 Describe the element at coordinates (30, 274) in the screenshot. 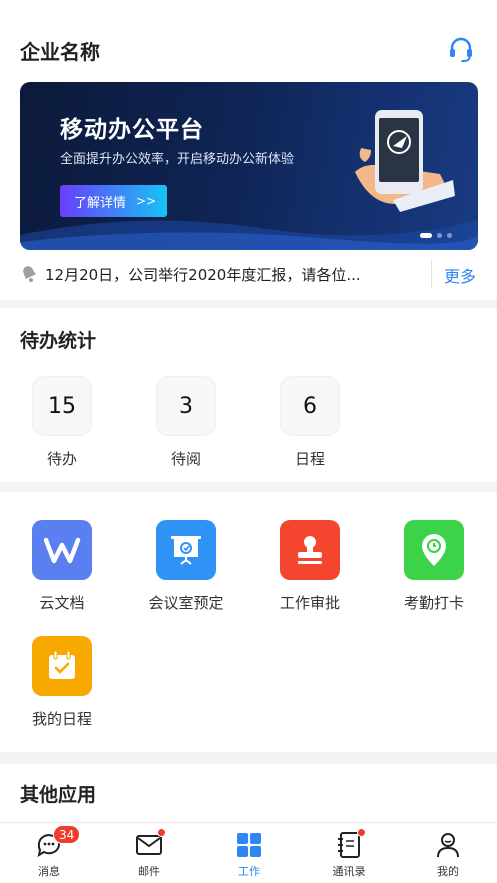

I see `announcement-bell-icon` at that location.